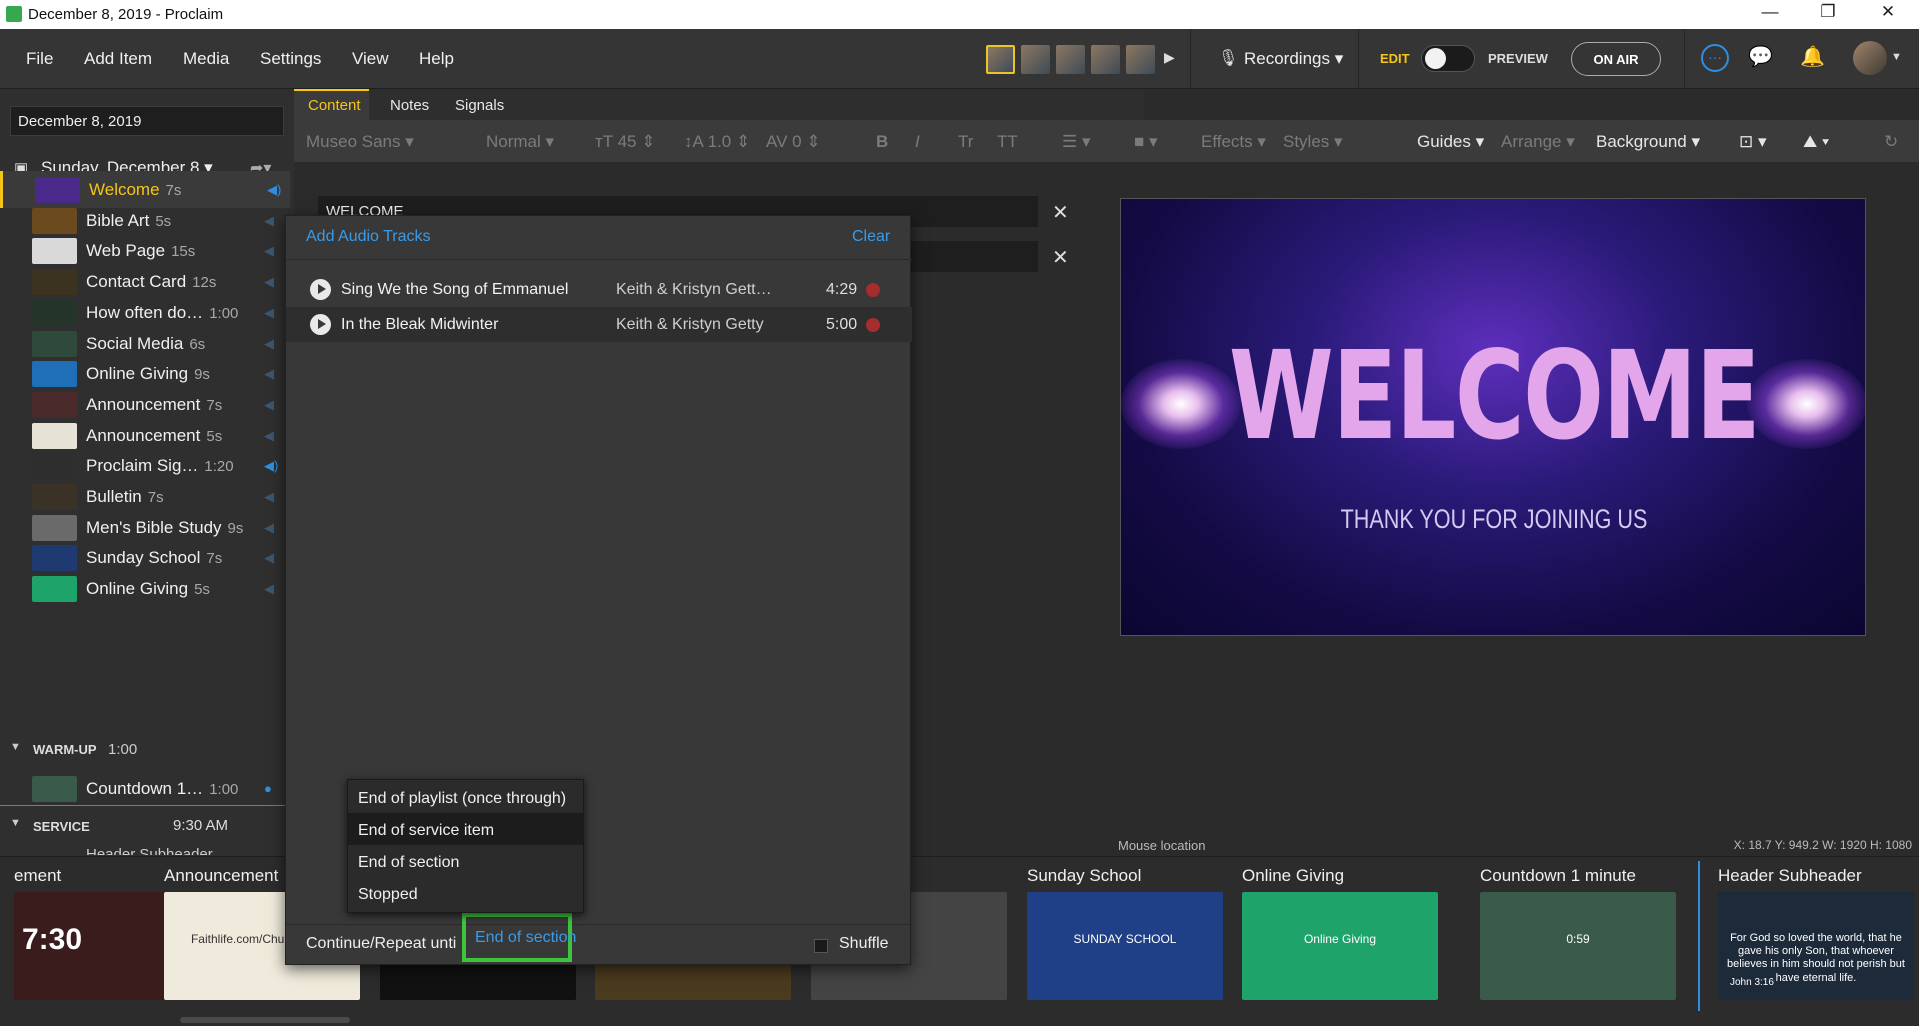  I want to click on tab-content: Content, so click(334, 105).